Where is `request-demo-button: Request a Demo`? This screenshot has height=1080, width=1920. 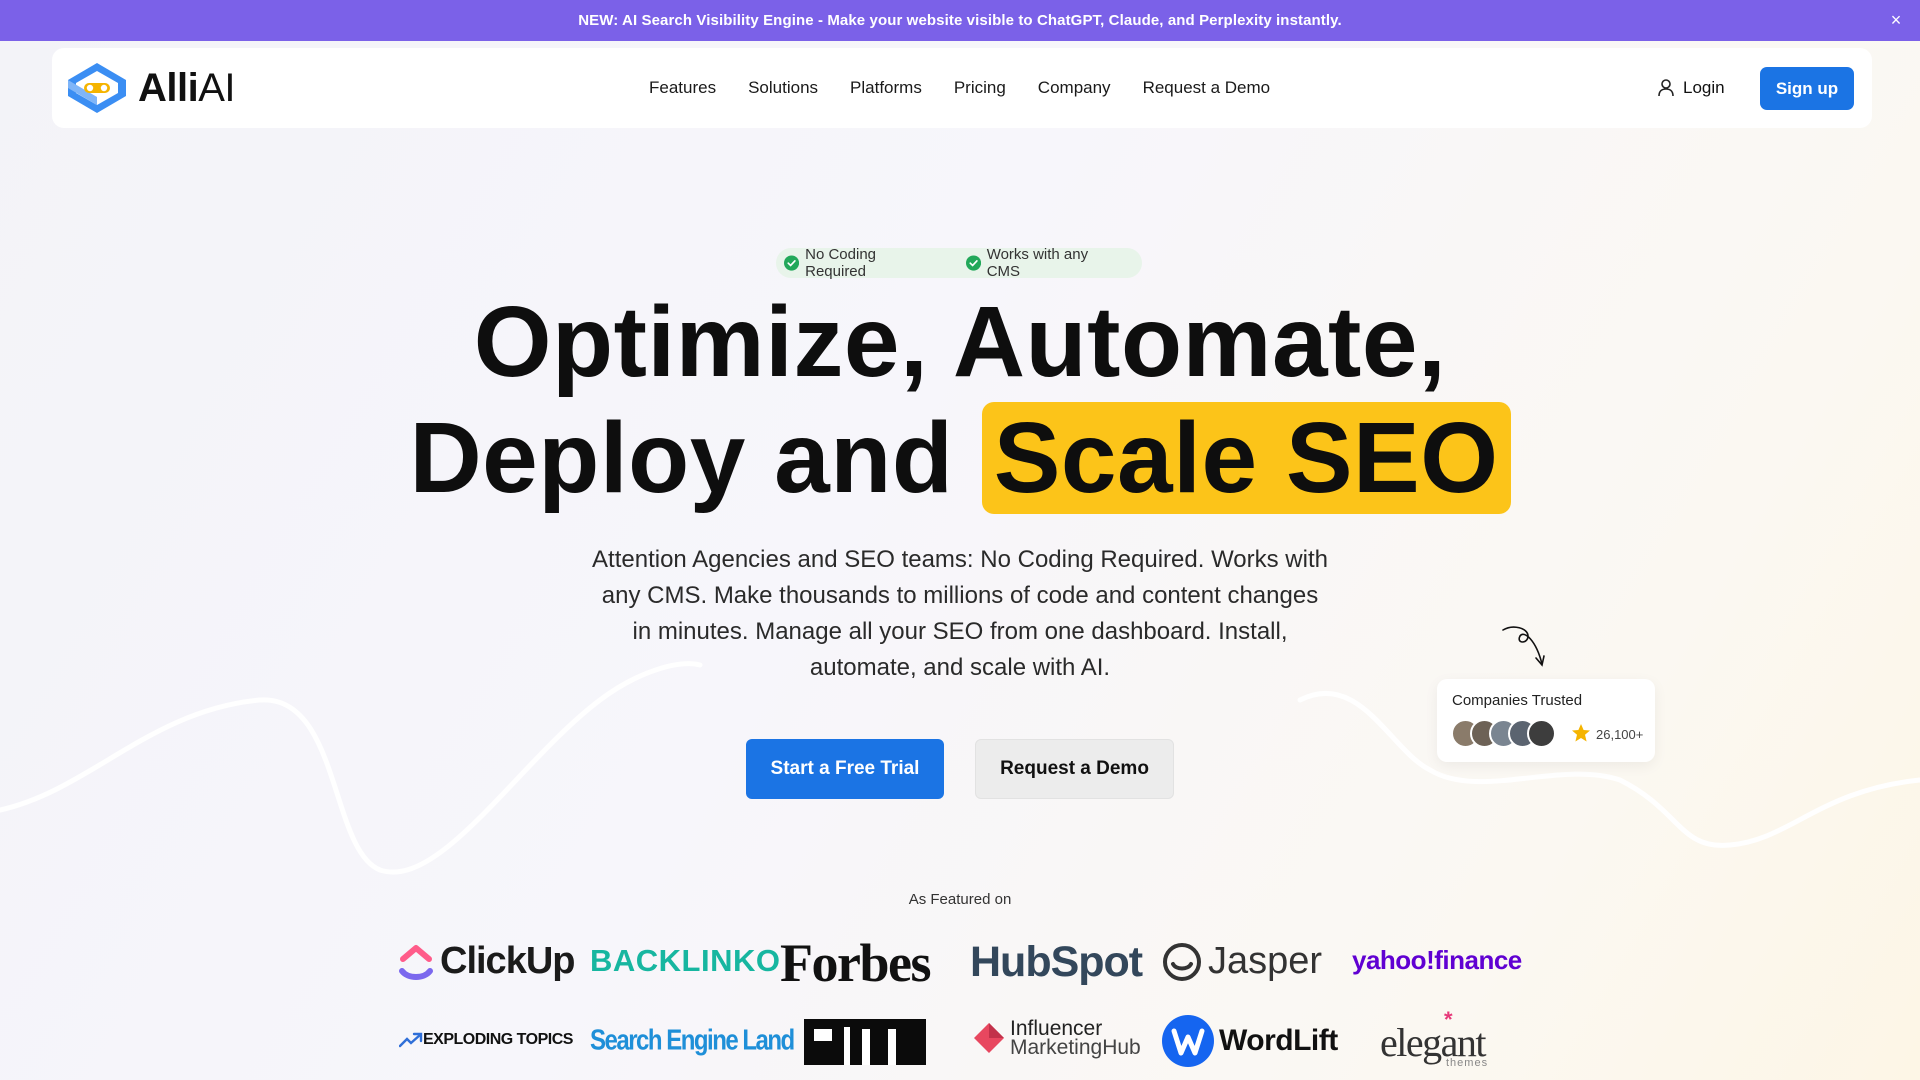
request-demo-button: Request a Demo is located at coordinates (1074, 769).